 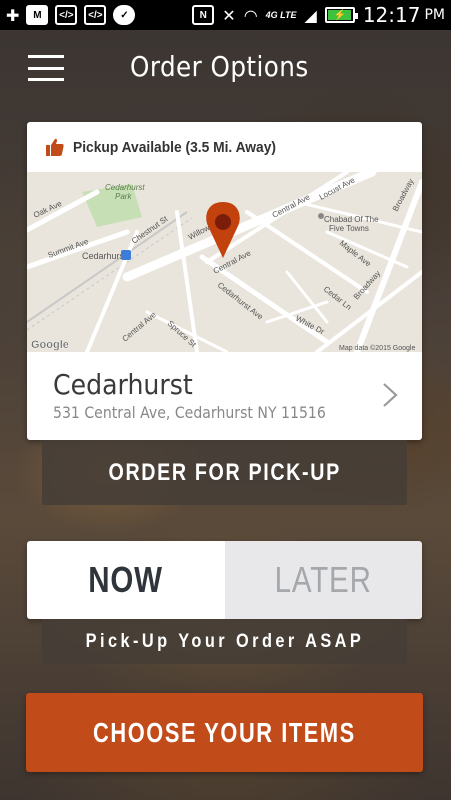 What do you see at coordinates (281, 14) in the screenshot?
I see `network-type: 4G LTE` at bounding box center [281, 14].